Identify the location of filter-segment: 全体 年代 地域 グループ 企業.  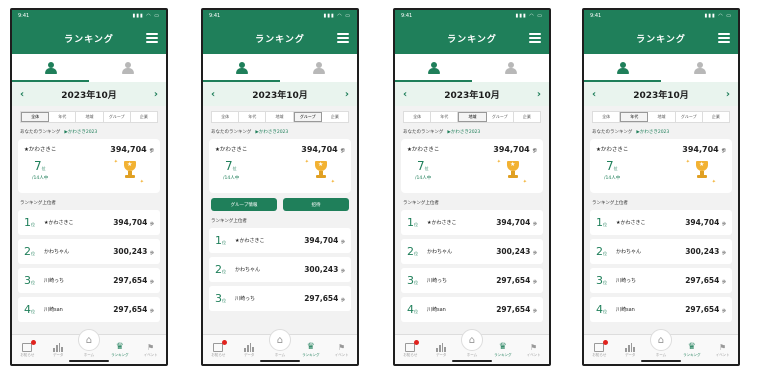
(89, 117).